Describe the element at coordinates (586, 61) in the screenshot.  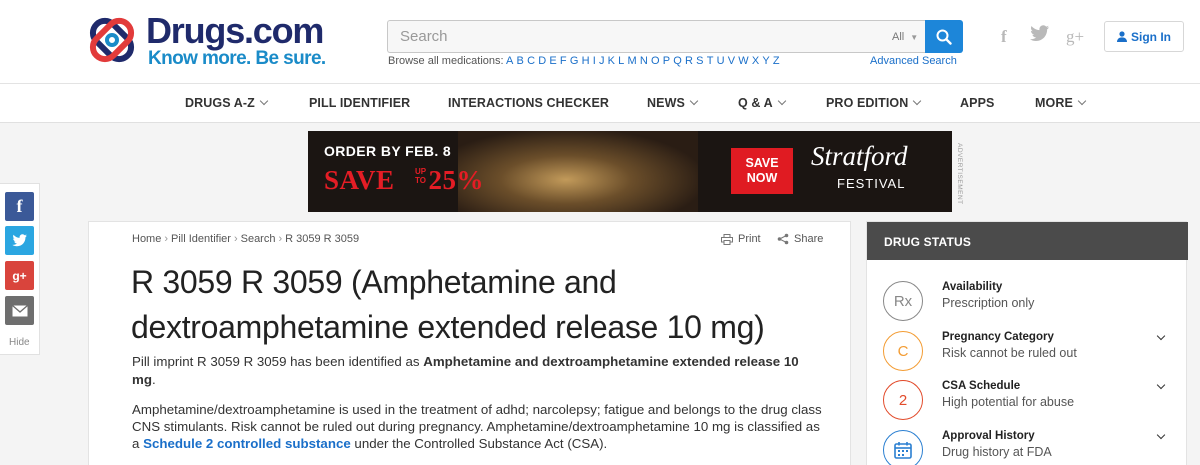
I see `browse-letter-link: H` at that location.